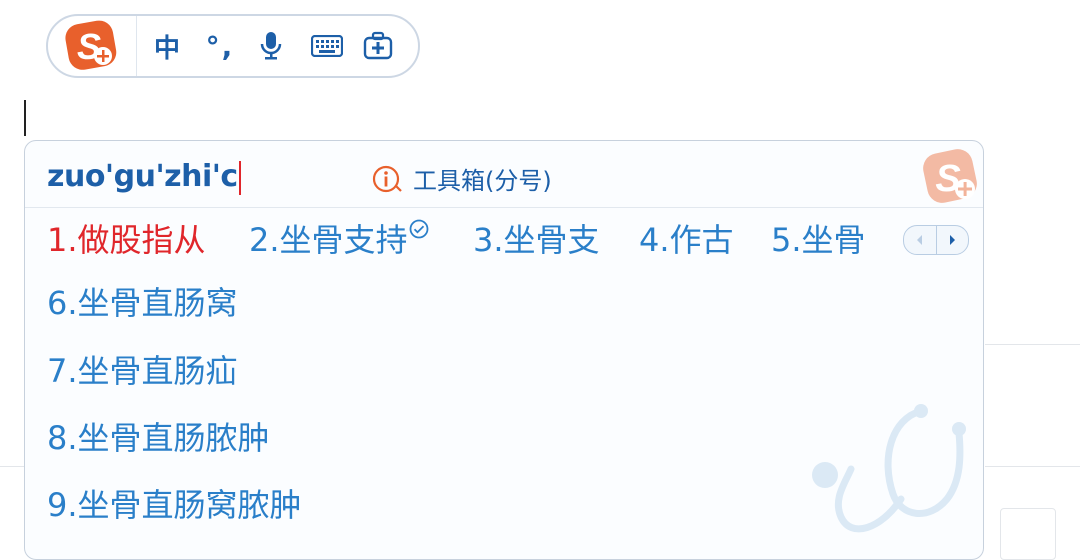  Describe the element at coordinates (220, 46) in the screenshot. I see `punctuation-toggle: °,` at that location.